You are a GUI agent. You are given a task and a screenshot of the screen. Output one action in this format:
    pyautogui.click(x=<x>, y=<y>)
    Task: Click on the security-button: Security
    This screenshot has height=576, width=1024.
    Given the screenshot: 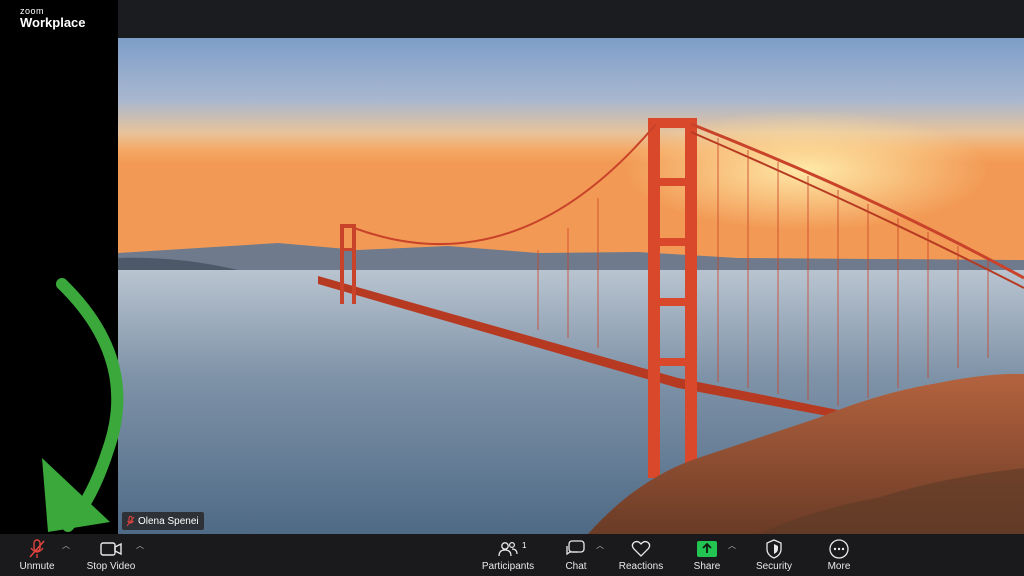 What is the action you would take?
    pyautogui.click(x=774, y=556)
    